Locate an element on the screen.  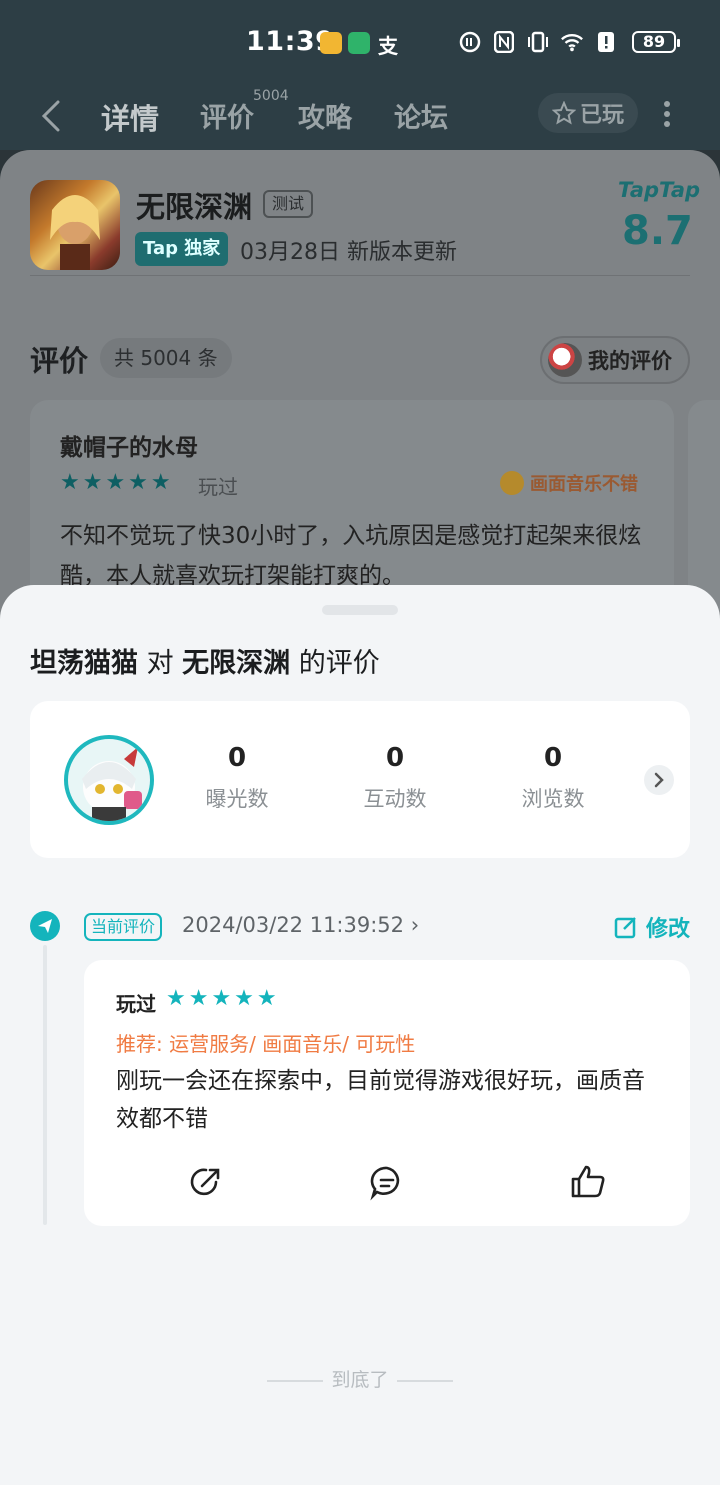
wifi-icon is located at coordinates (572, 42).